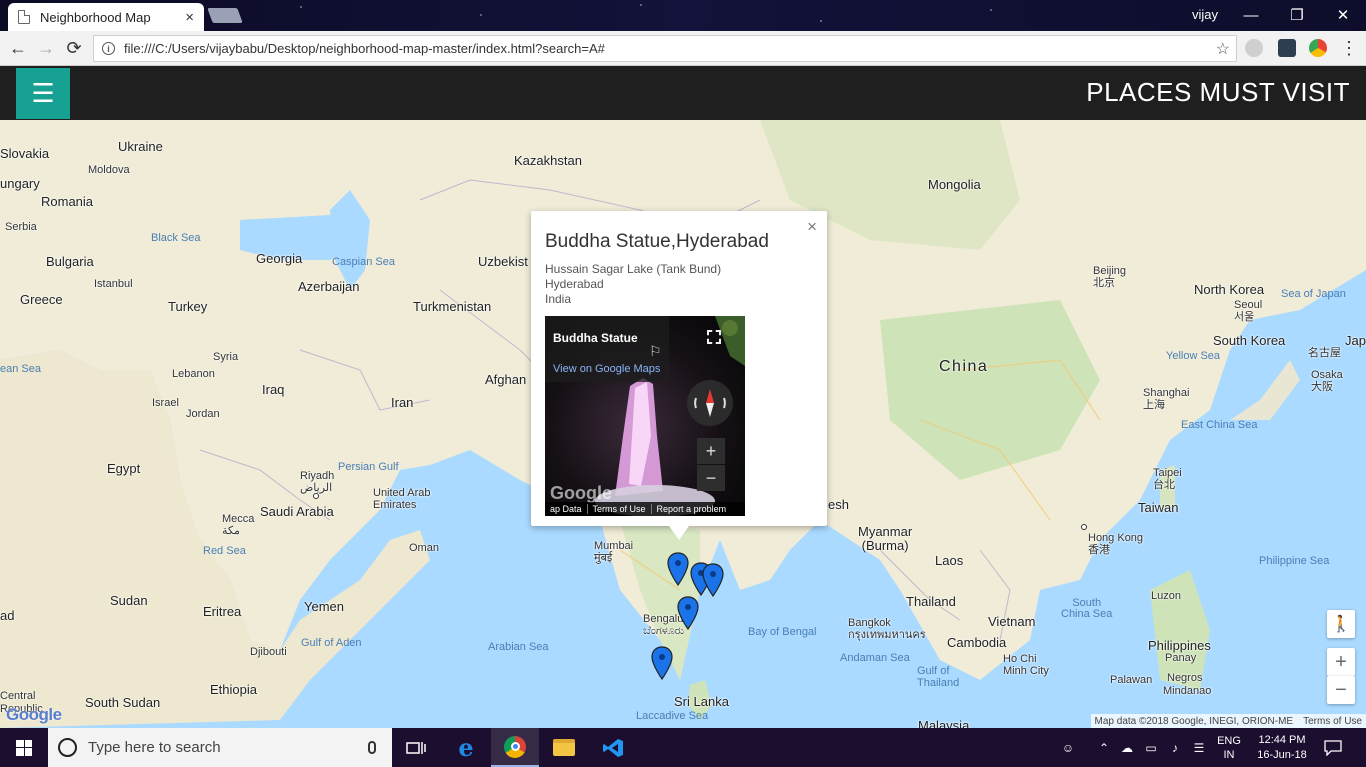 This screenshot has height=767, width=1366. What do you see at coordinates (273, 389) in the screenshot?
I see `map-label-iraq: Iraq` at bounding box center [273, 389].